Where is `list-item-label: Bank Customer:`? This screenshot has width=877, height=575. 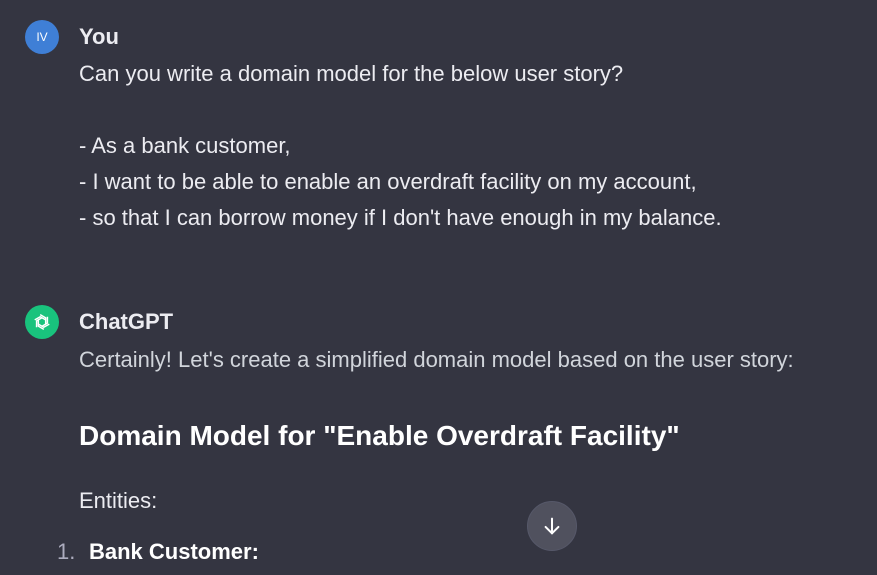
list-item-label: Bank Customer: is located at coordinates (174, 551).